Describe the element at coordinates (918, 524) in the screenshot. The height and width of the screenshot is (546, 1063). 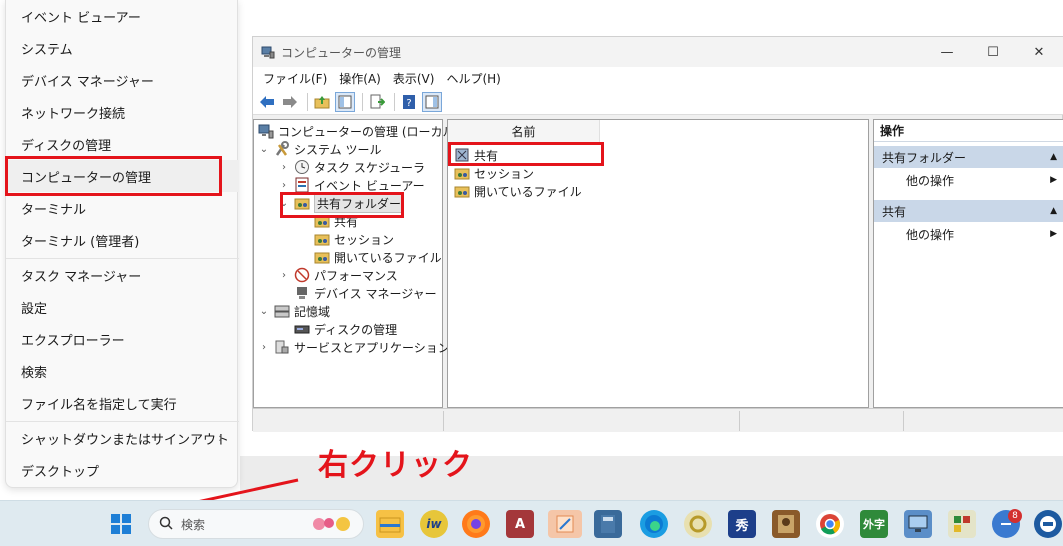
I see `remote-desktop-icon` at that location.